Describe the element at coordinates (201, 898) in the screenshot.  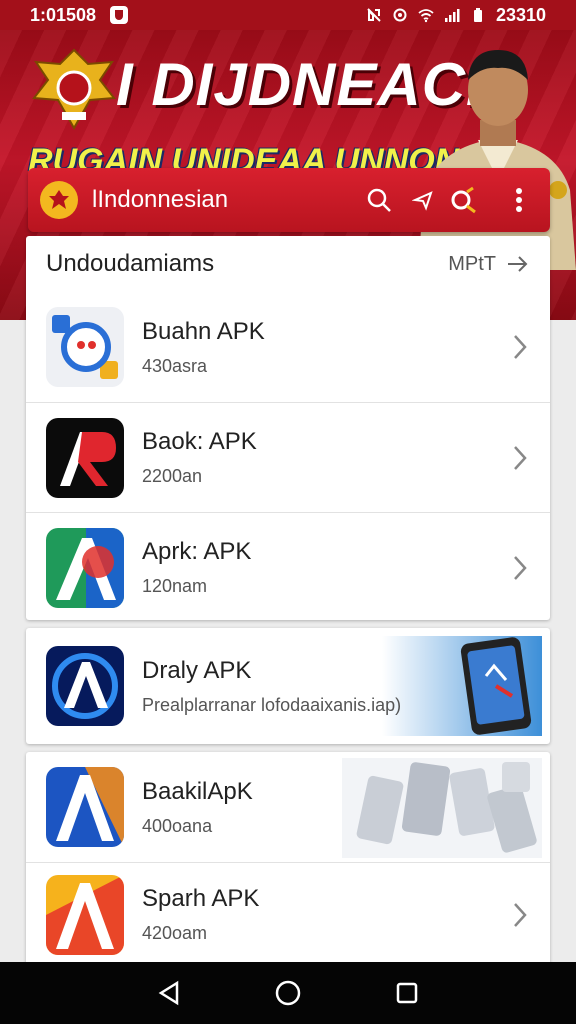
I see `app-name: Sparh APK` at that location.